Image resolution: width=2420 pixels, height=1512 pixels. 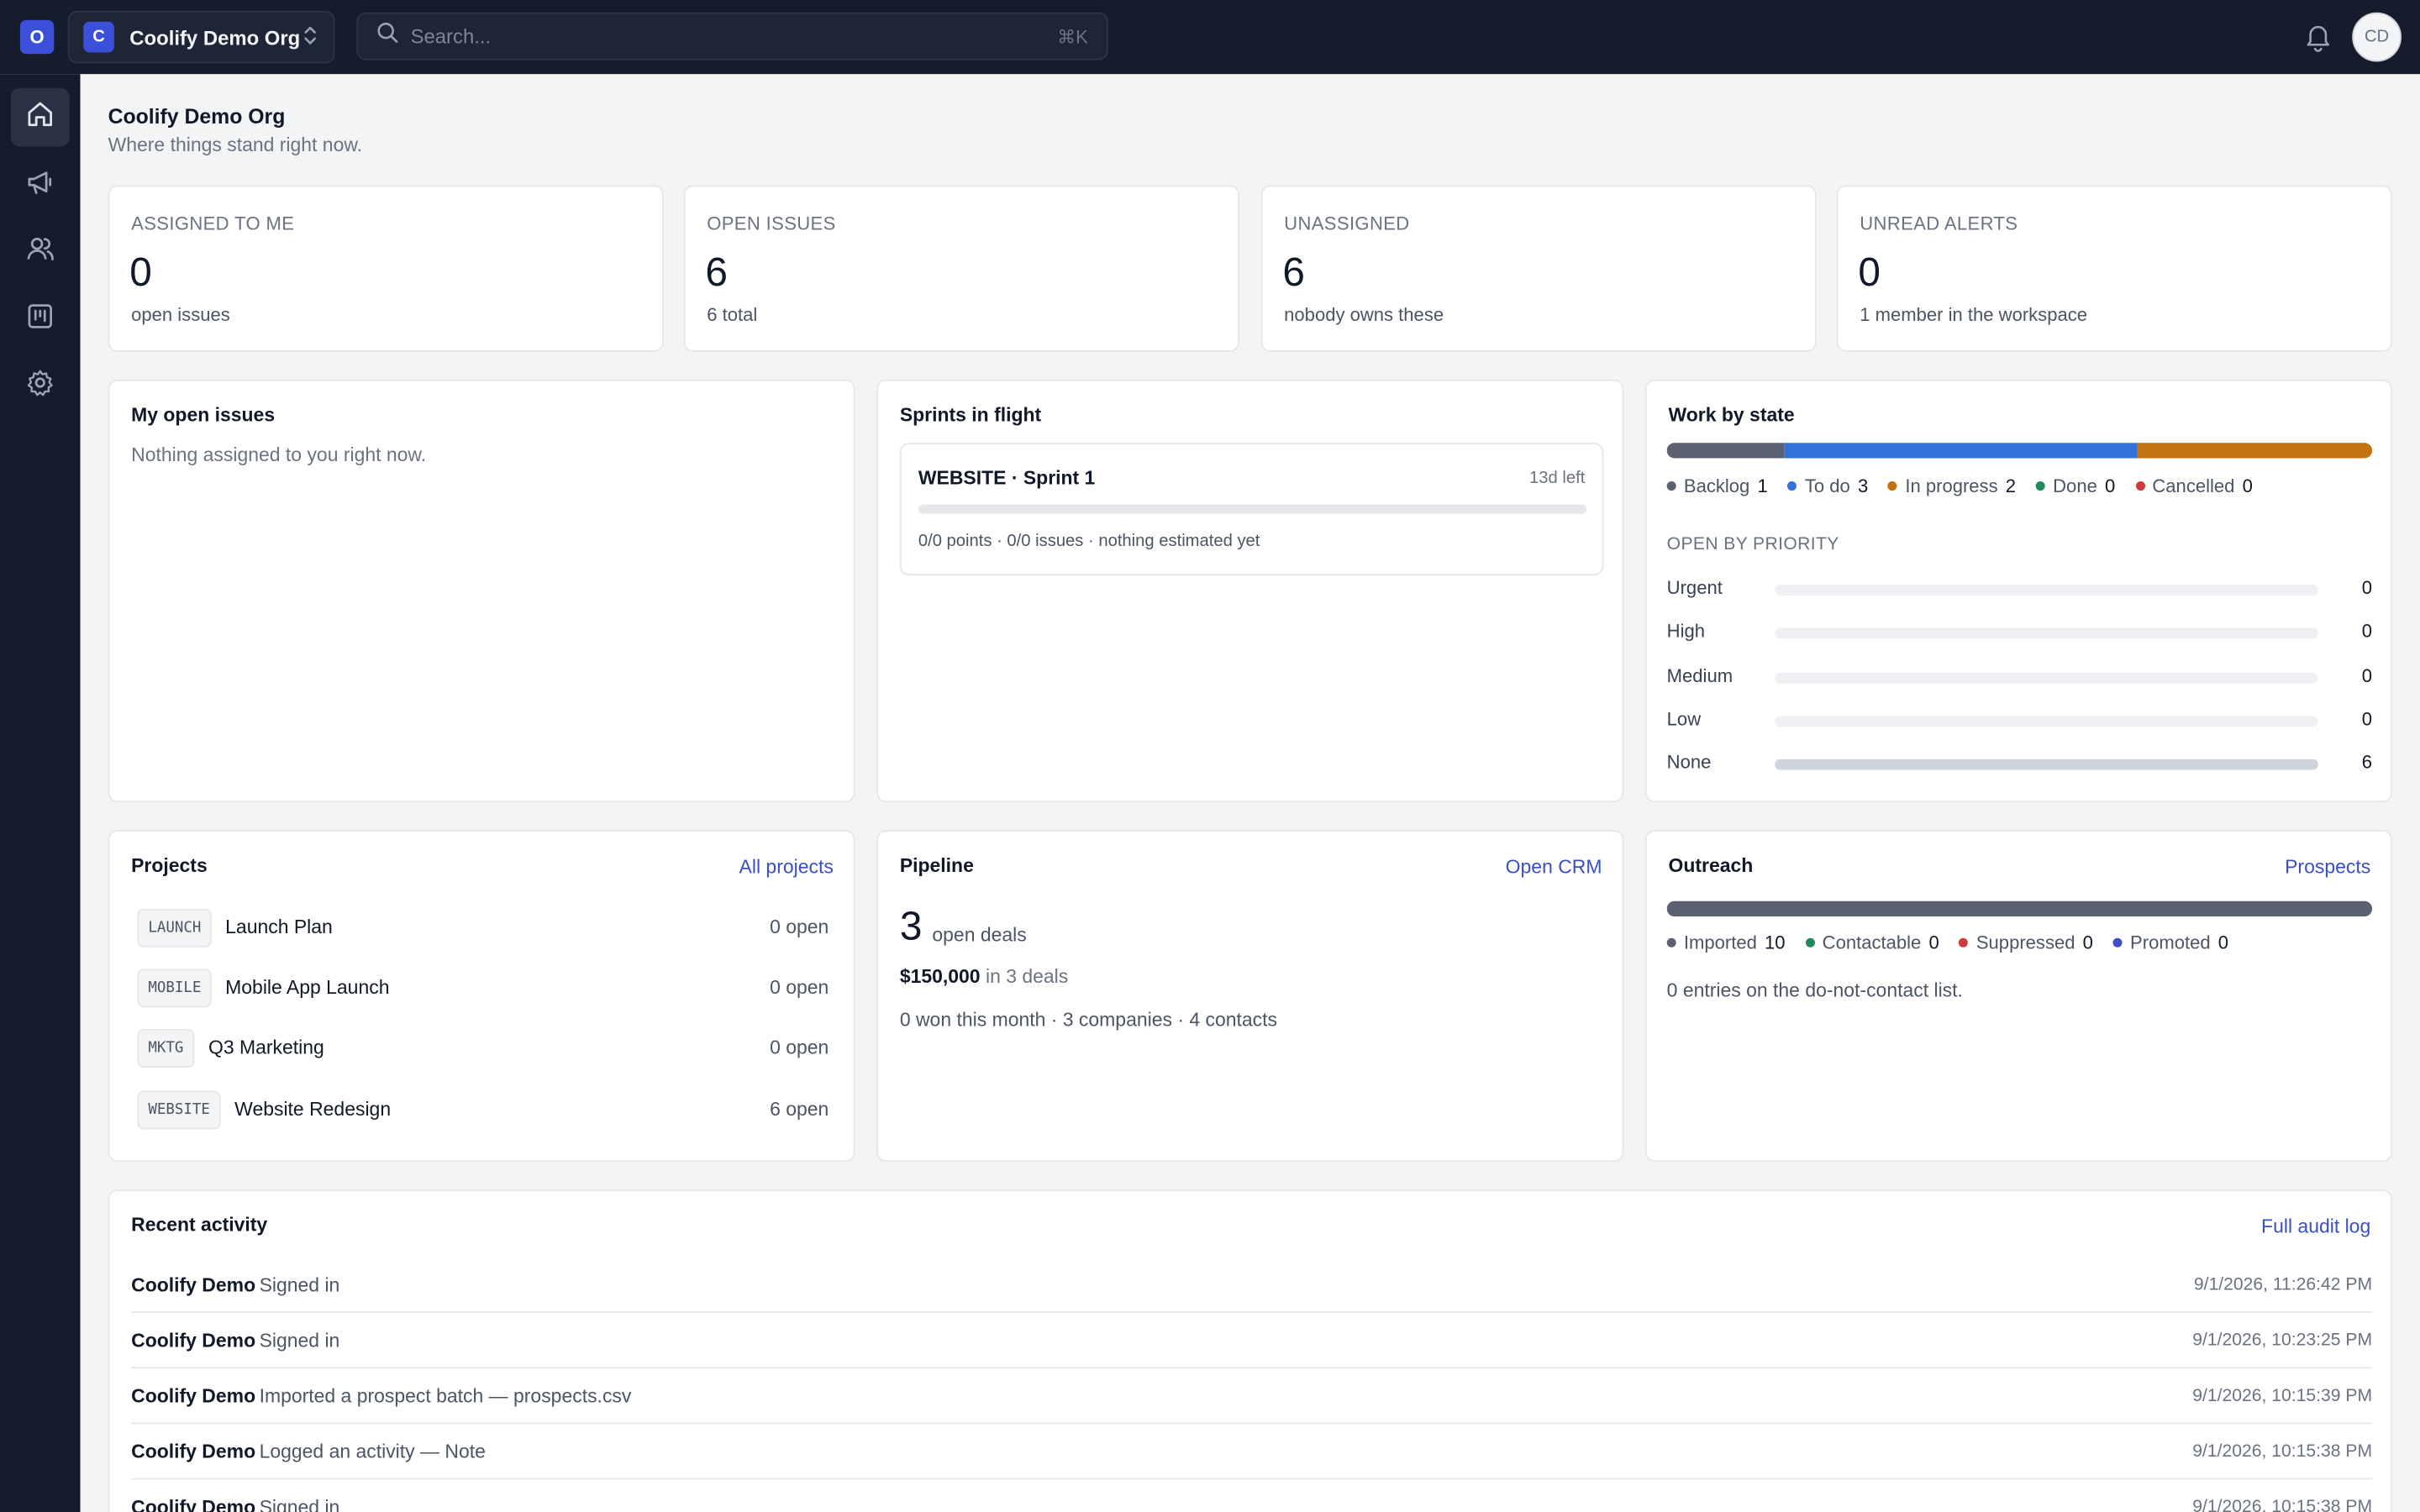 What do you see at coordinates (2011, 486) in the screenshot?
I see `legend-count: 2` at bounding box center [2011, 486].